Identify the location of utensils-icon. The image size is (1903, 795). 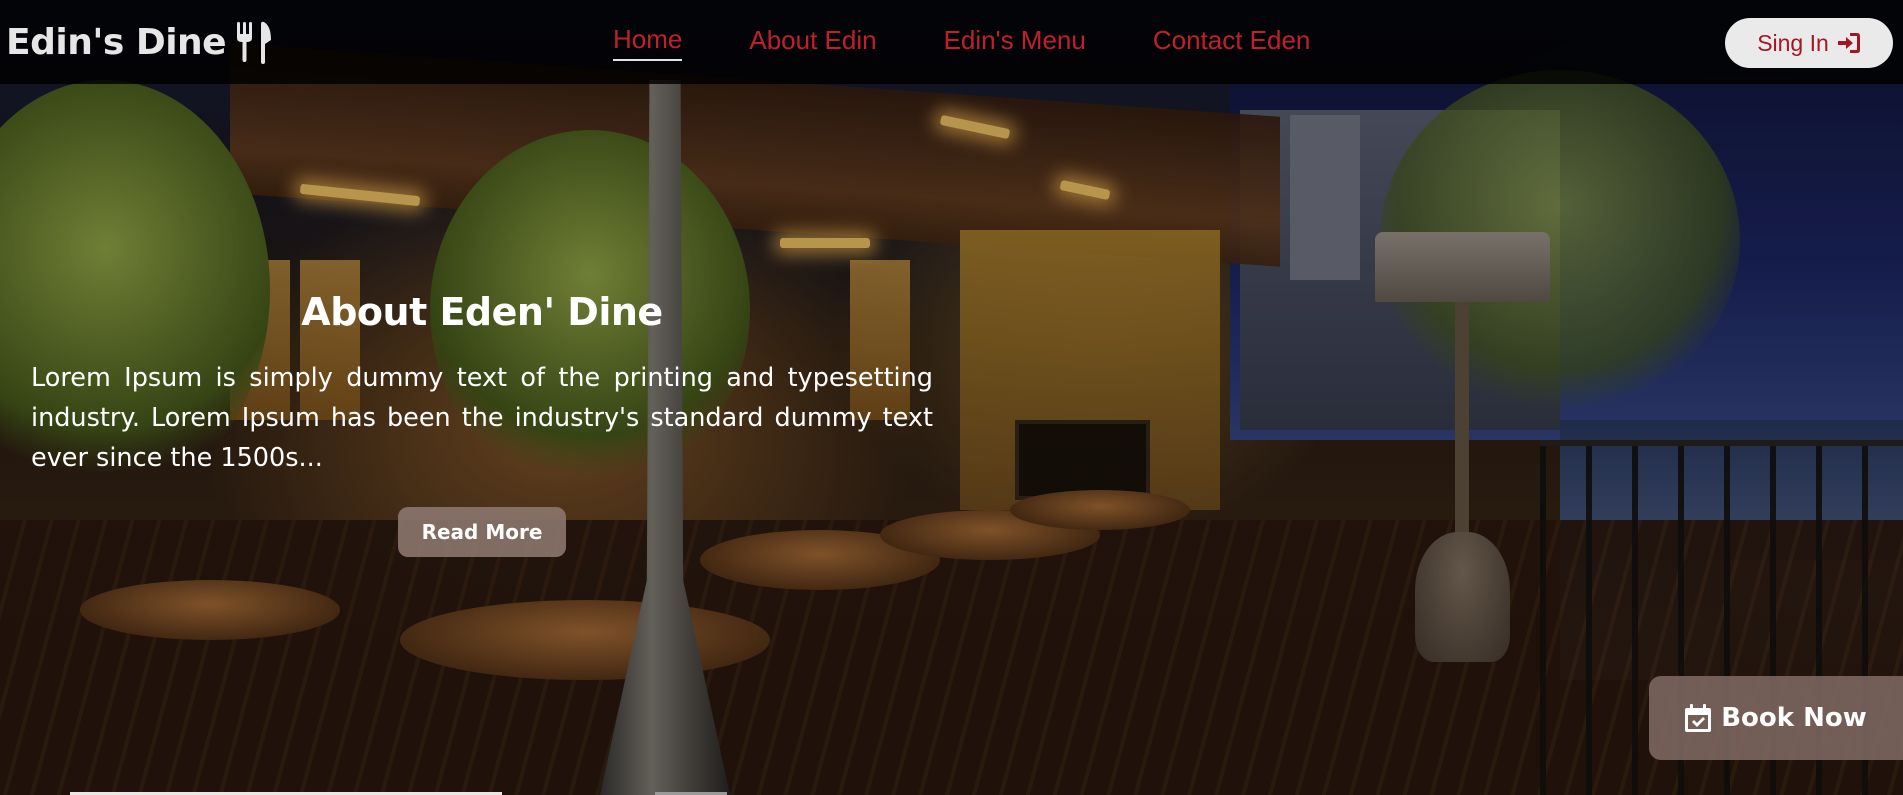
(254, 42).